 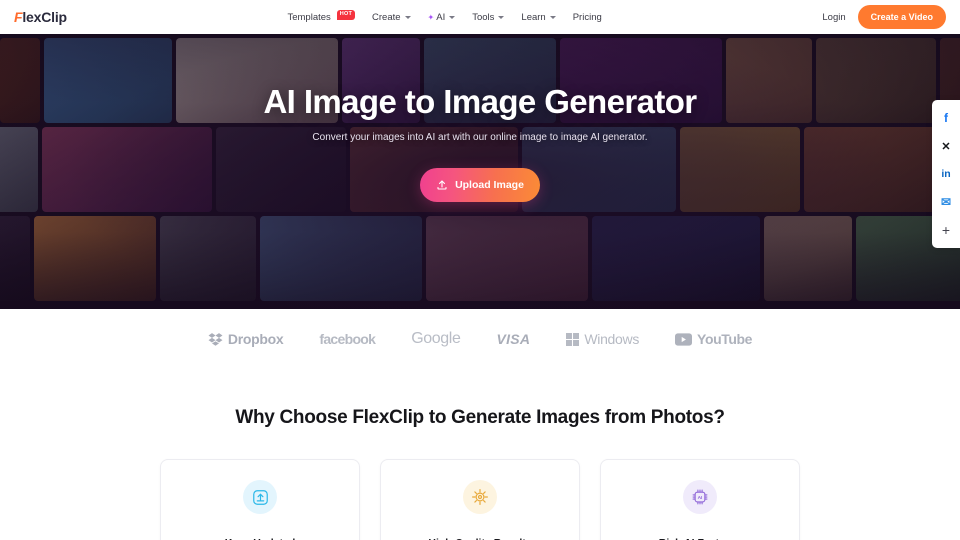 What do you see at coordinates (489, 185) in the screenshot?
I see `upload-button-label: Upload Image` at bounding box center [489, 185].